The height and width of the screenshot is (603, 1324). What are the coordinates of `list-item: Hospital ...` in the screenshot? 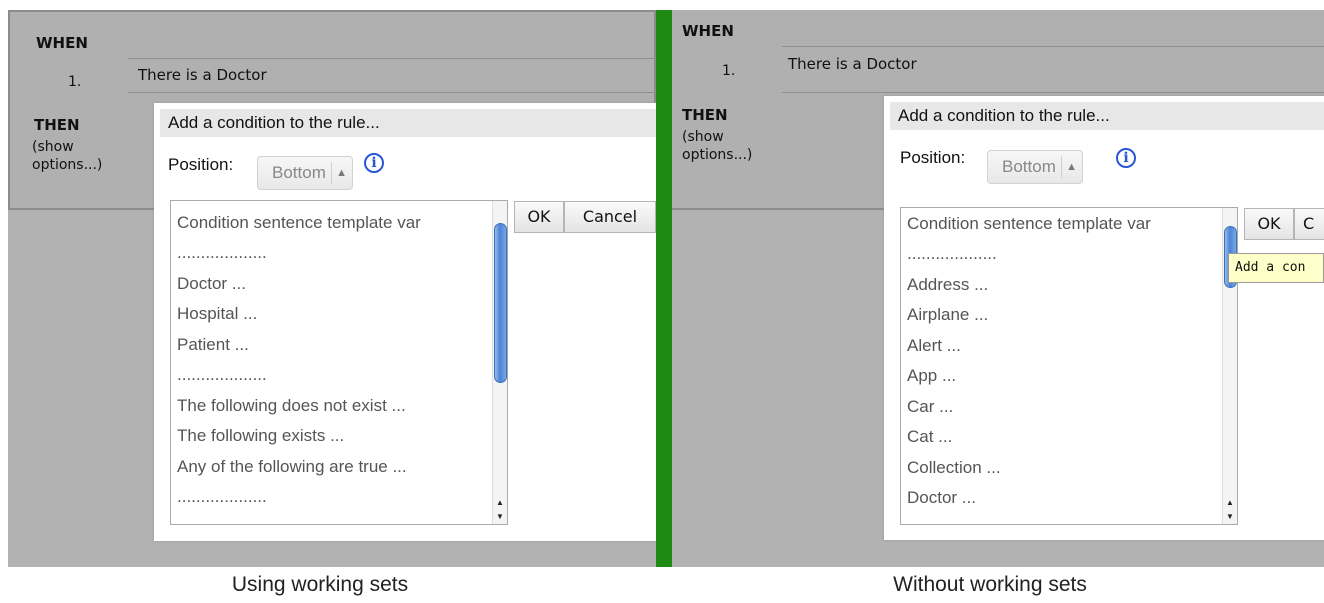 It's located at (217, 314).